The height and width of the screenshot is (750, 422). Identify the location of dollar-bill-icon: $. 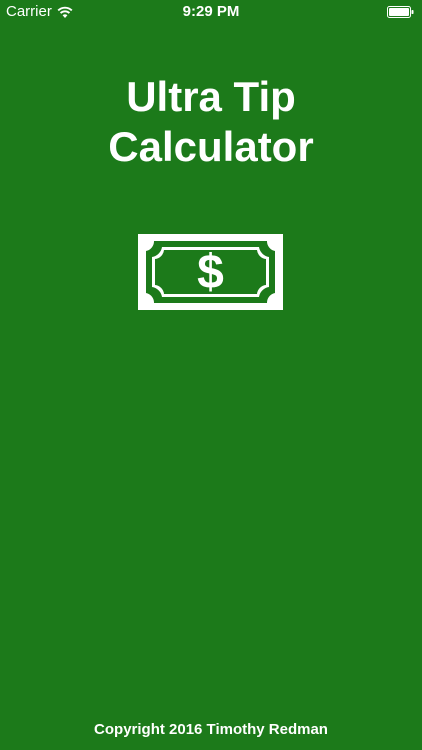
(210, 272).